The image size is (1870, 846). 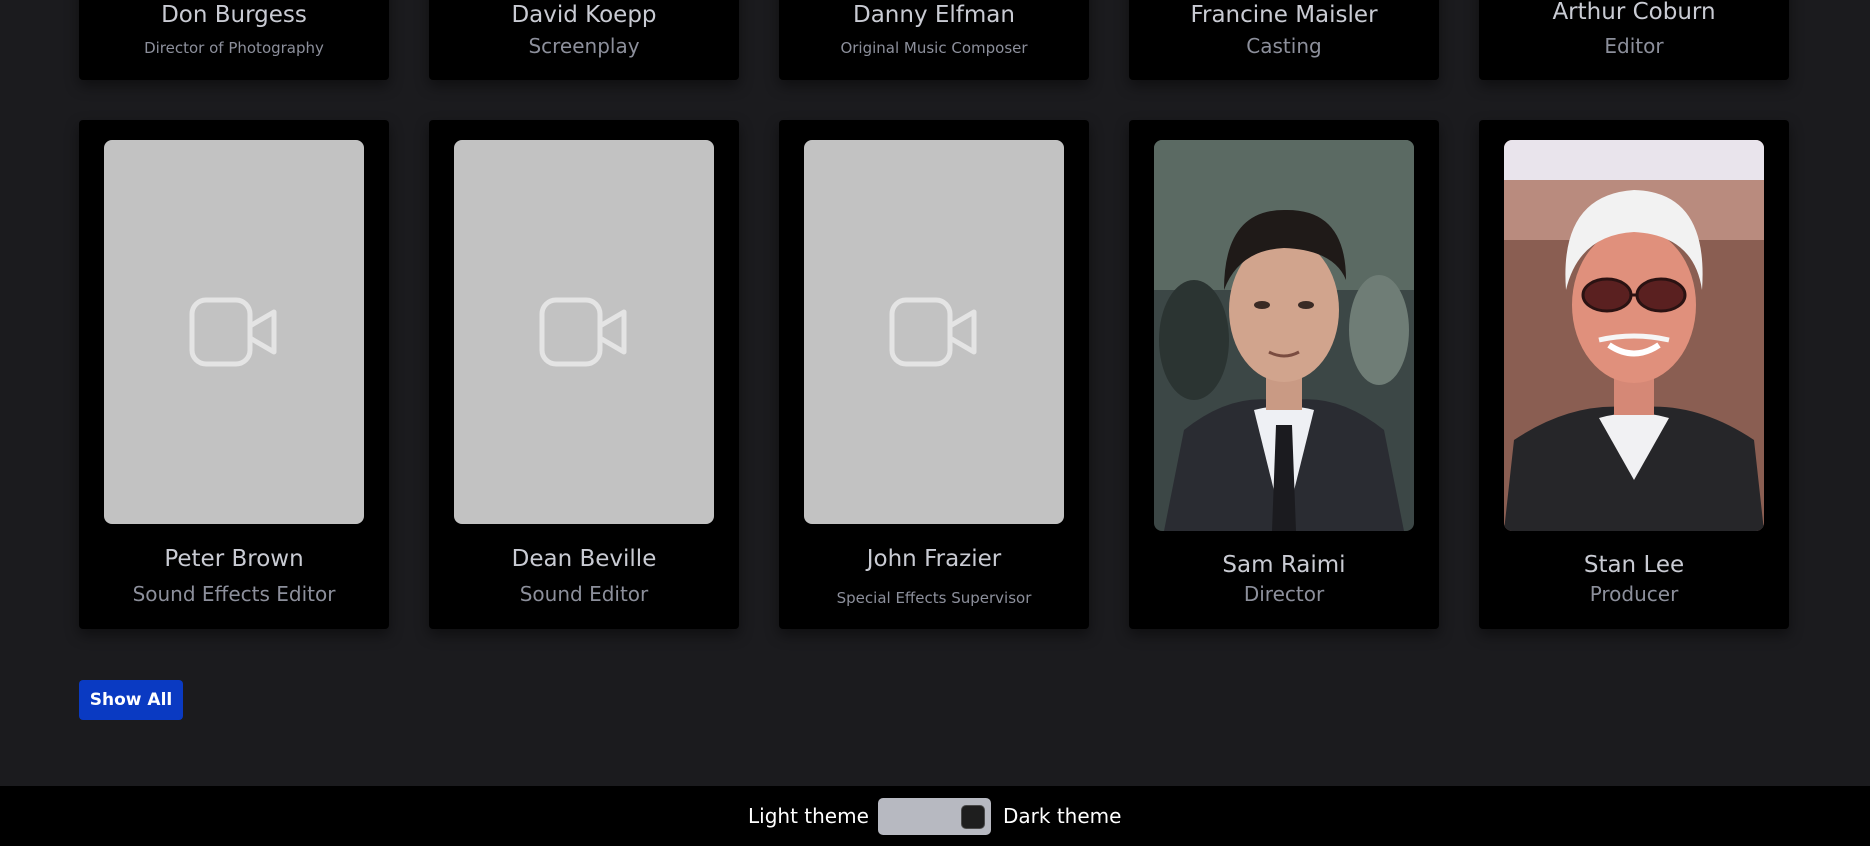 I want to click on crew-card: Stan Lee Producer, so click(x=1634, y=374).